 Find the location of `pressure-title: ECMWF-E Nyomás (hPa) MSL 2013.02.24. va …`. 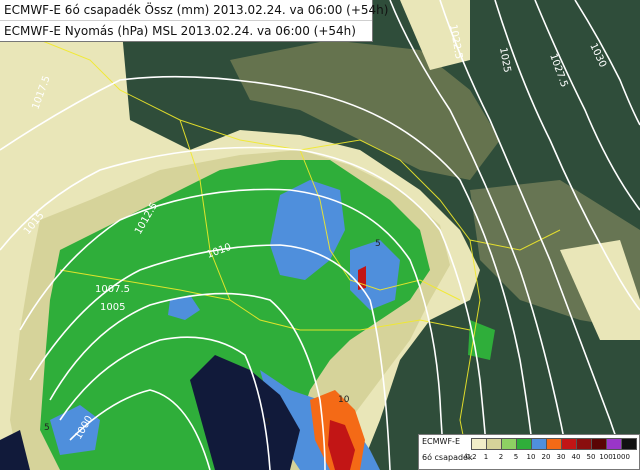

pressure-title: ECMWF-E Nyomás (hPa) MSL 2013.02.24. va … is located at coordinates (186, 30).